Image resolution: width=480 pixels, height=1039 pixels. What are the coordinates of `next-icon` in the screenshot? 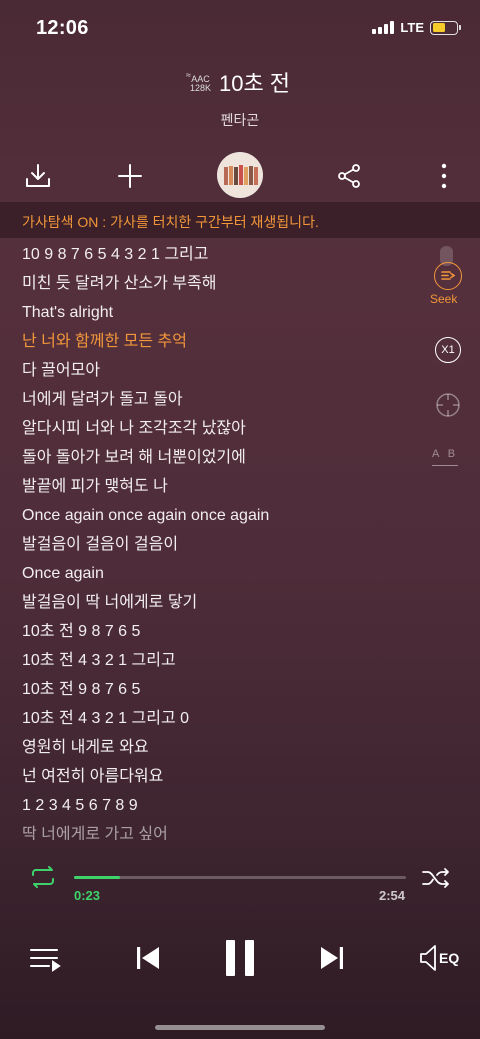 It's located at (332, 958).